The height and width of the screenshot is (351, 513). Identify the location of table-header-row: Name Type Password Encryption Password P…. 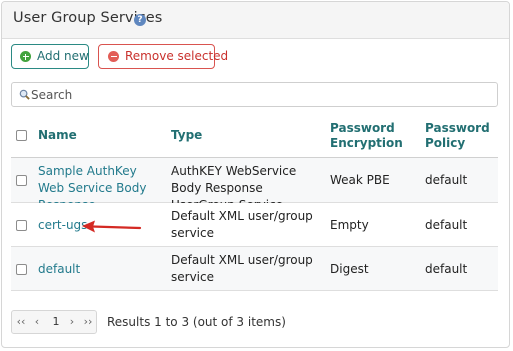
(254, 135).